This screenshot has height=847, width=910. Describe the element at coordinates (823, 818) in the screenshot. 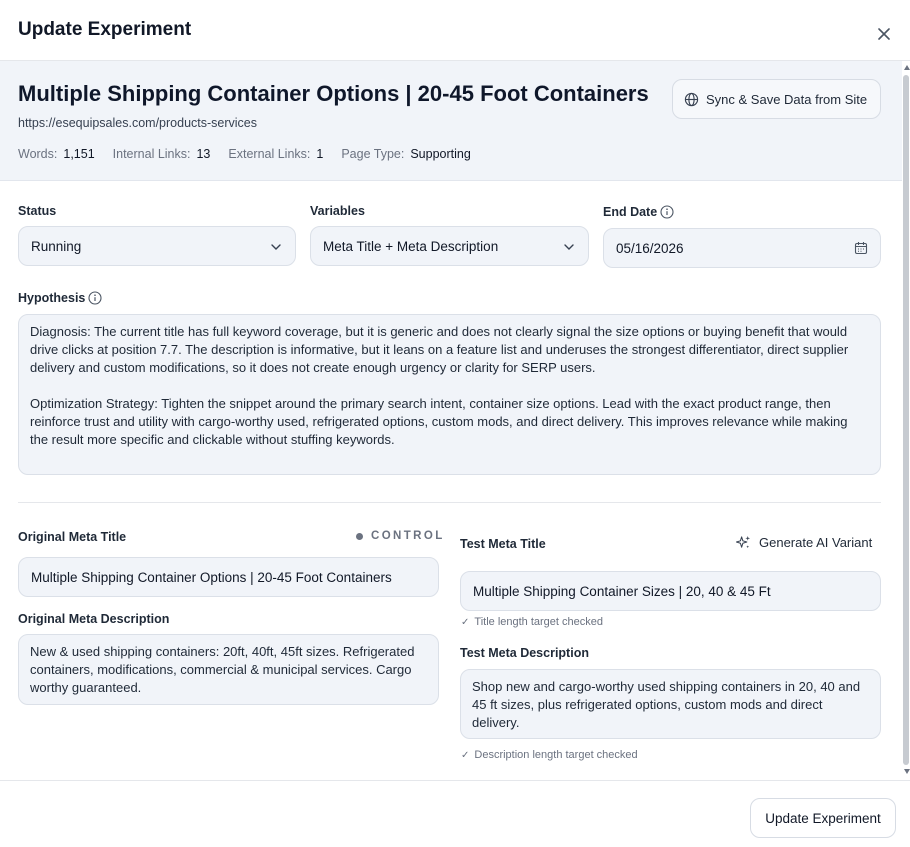

I see `update-experiment-button: Update Experiment` at that location.